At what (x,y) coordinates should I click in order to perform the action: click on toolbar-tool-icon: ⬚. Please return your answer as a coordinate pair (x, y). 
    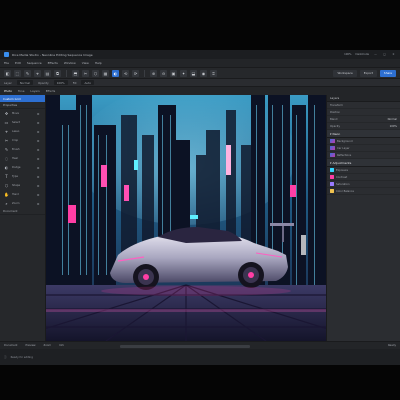
    Looking at the image, I should click on (17, 73).